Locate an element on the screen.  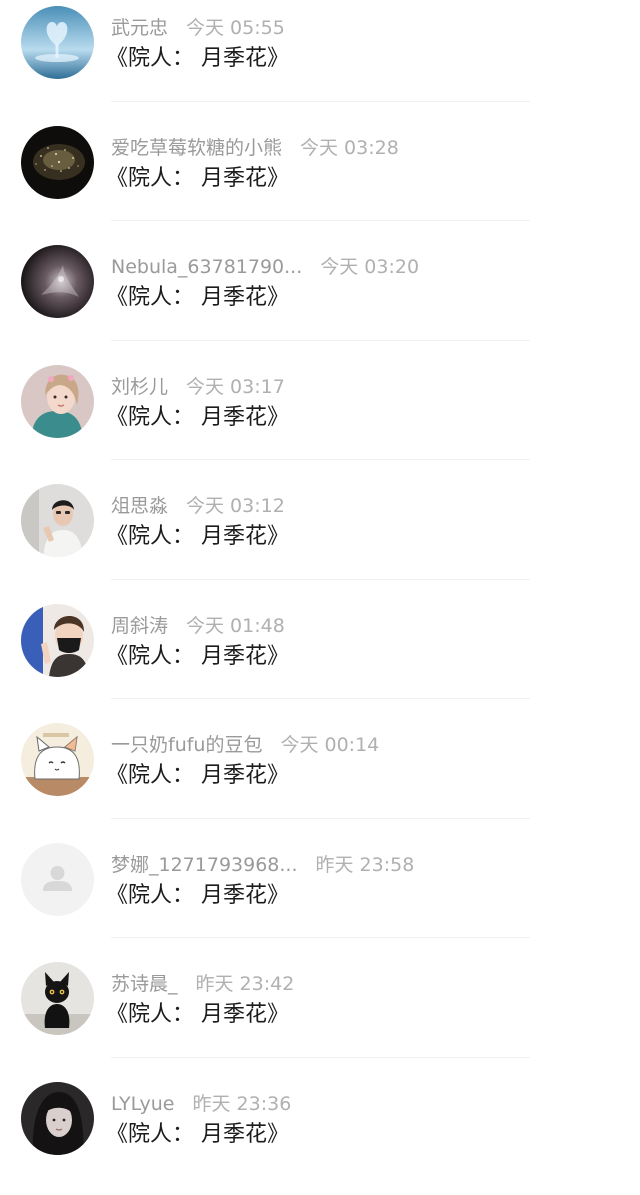
comment-item: 周斜涛今天 01:48 《院人： 月季花》 is located at coordinates (320, 658).